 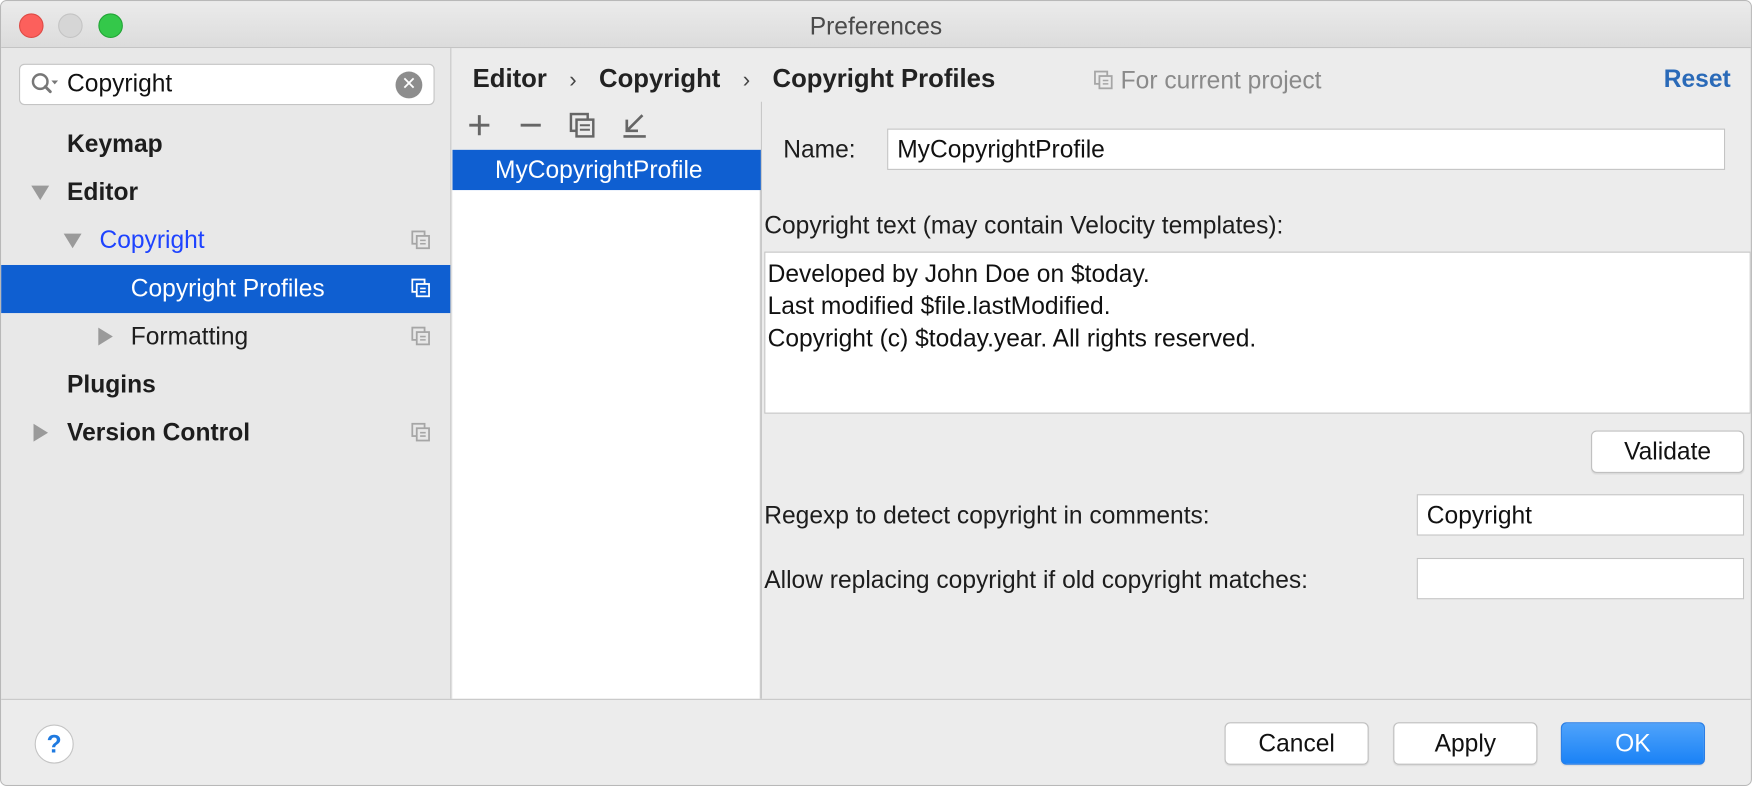 I want to click on name-field, so click(x=1306, y=149).